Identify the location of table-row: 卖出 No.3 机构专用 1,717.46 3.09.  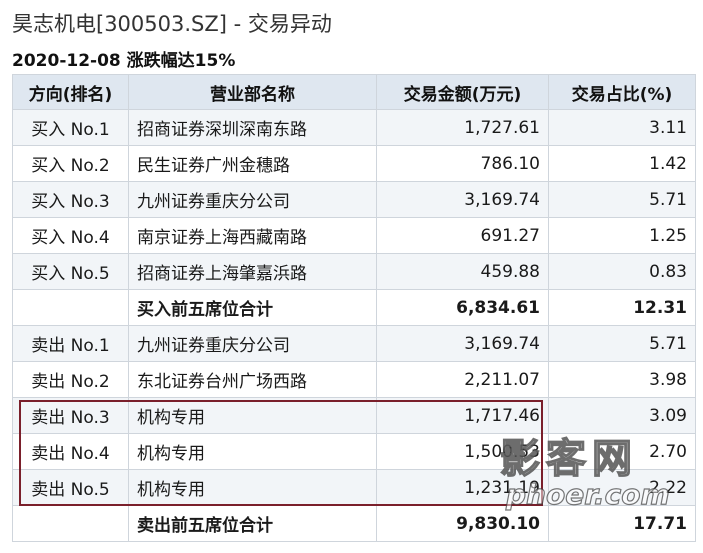
(354, 415).